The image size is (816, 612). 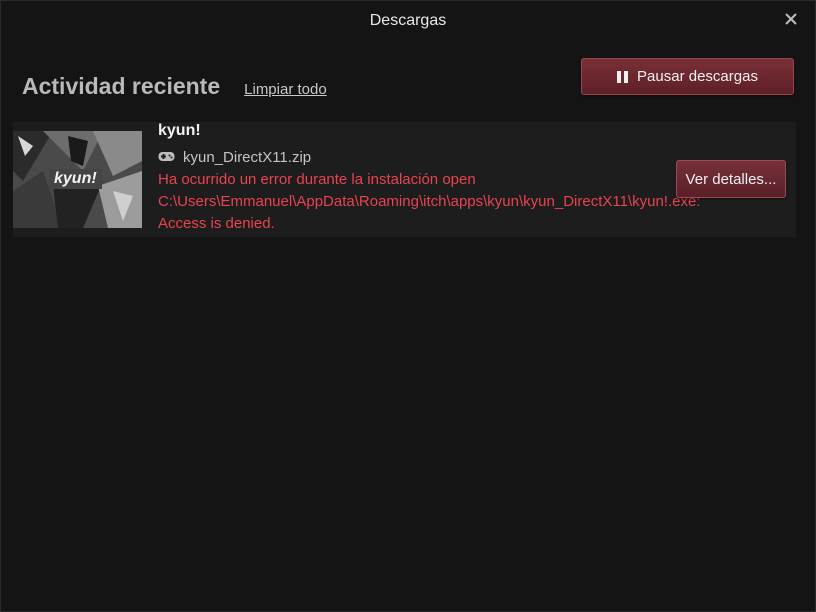 I want to click on game-title: kyun!, so click(x=179, y=131).